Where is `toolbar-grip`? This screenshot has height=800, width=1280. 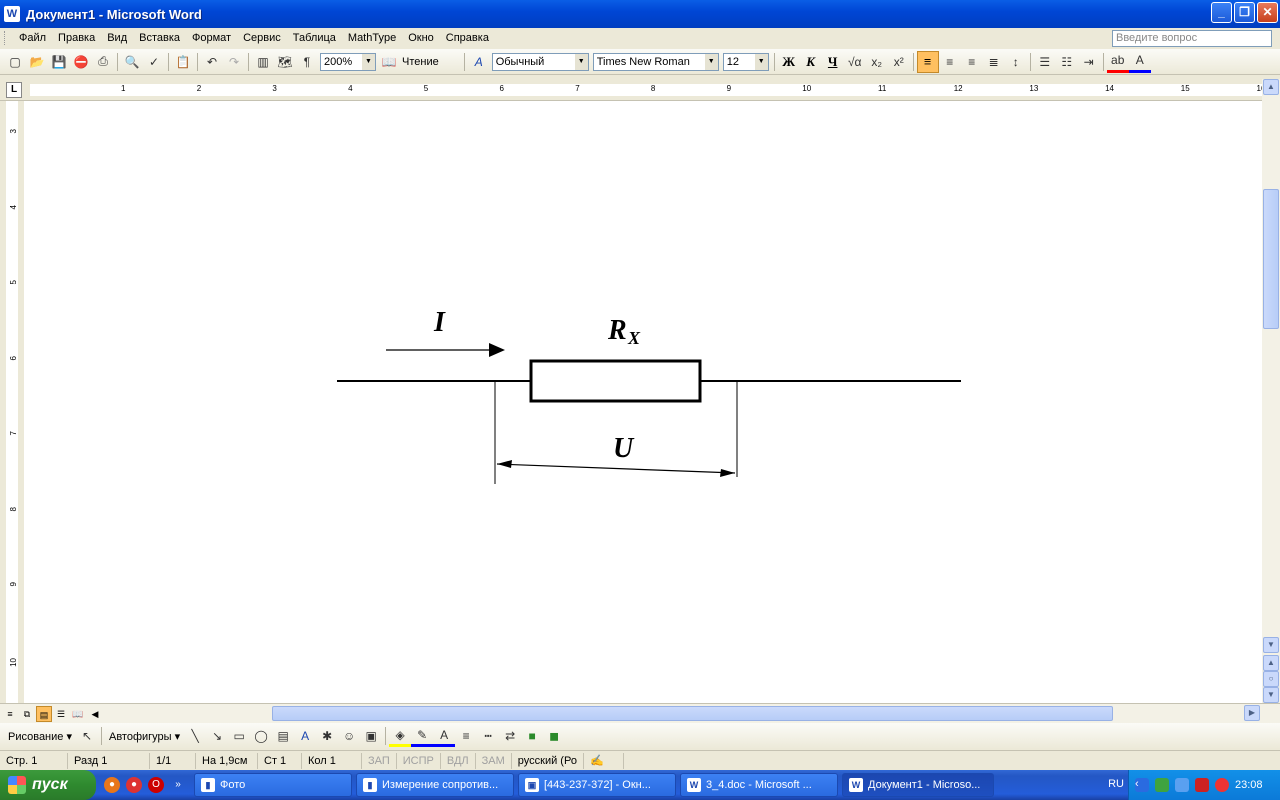 toolbar-grip is located at coordinates (5, 38).